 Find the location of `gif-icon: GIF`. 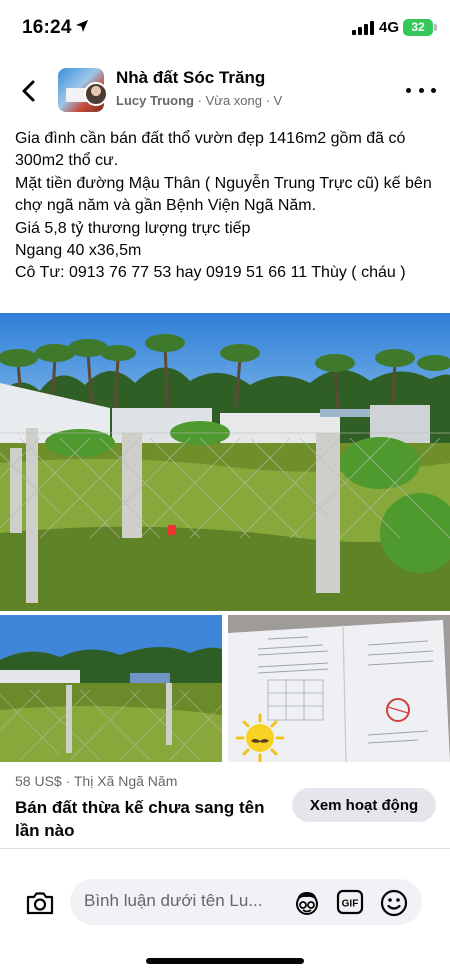

gif-icon: GIF is located at coordinates (350, 902).